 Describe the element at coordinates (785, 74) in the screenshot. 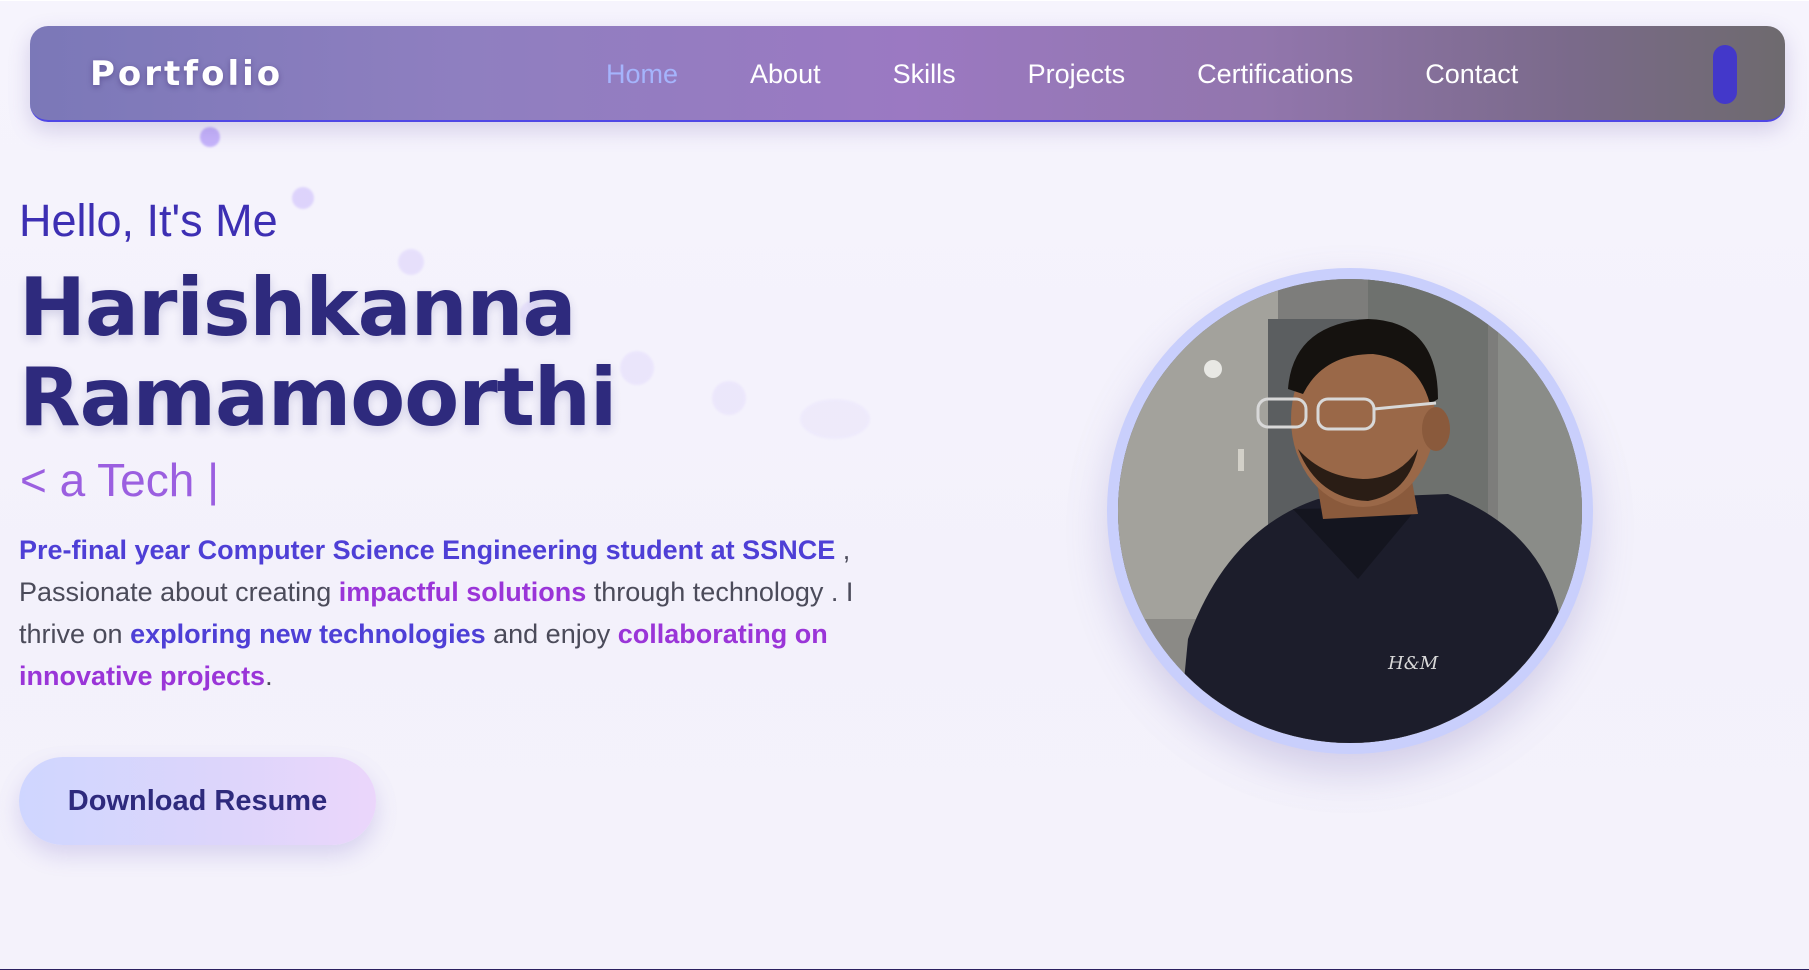

I see `nav-link-about: About` at that location.